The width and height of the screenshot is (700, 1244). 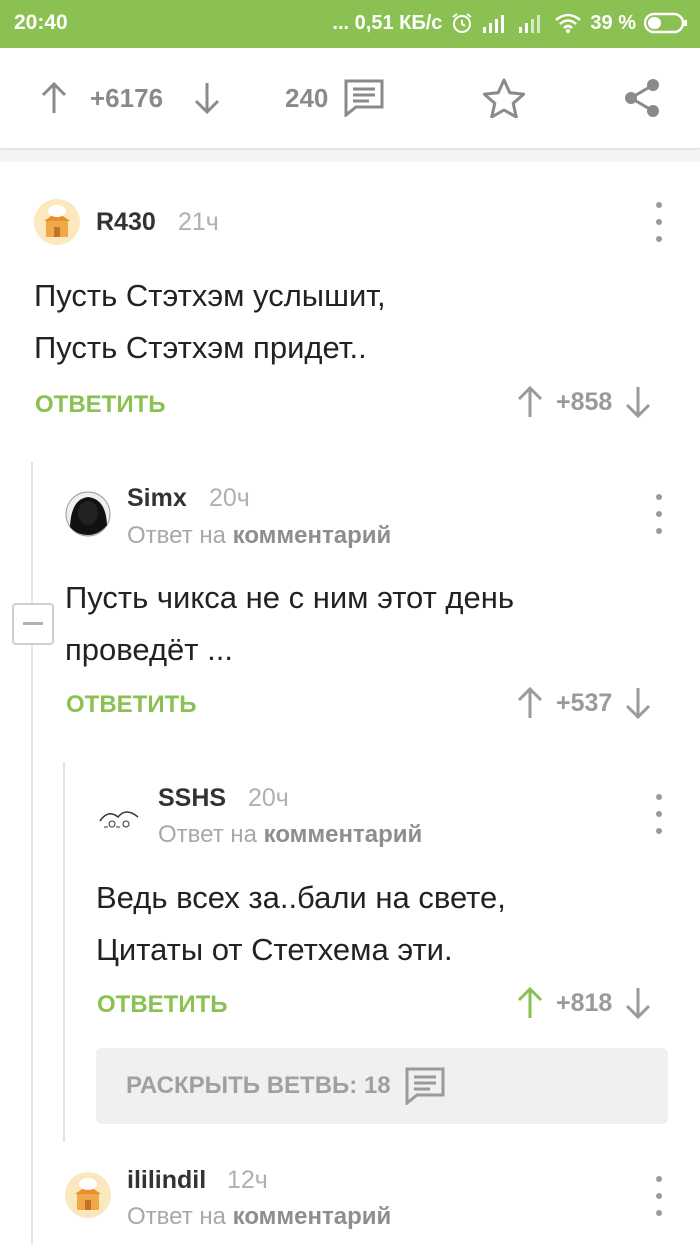 I want to click on post-toolbar: +6176 240, so click(x=350, y=98).